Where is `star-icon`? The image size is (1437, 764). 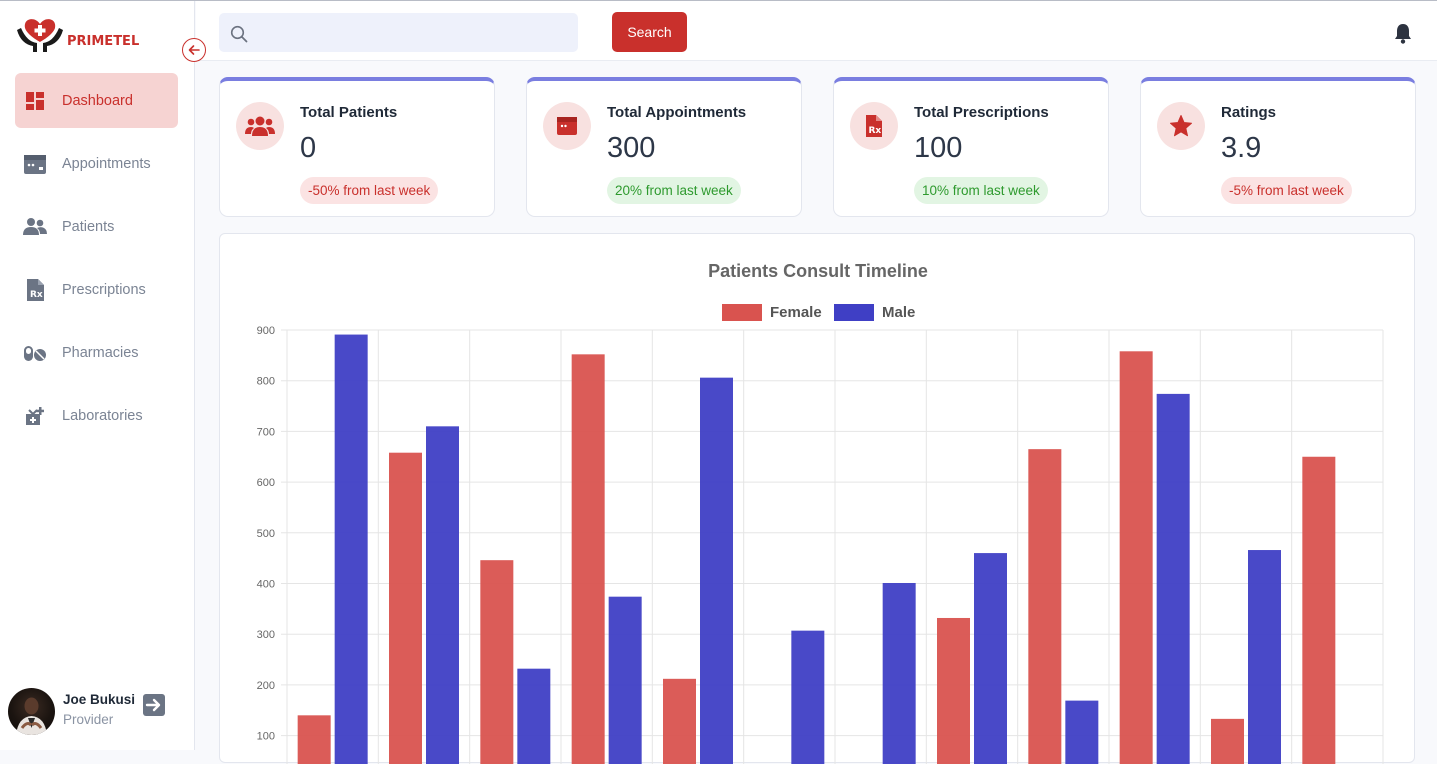
star-icon is located at coordinates (1181, 126).